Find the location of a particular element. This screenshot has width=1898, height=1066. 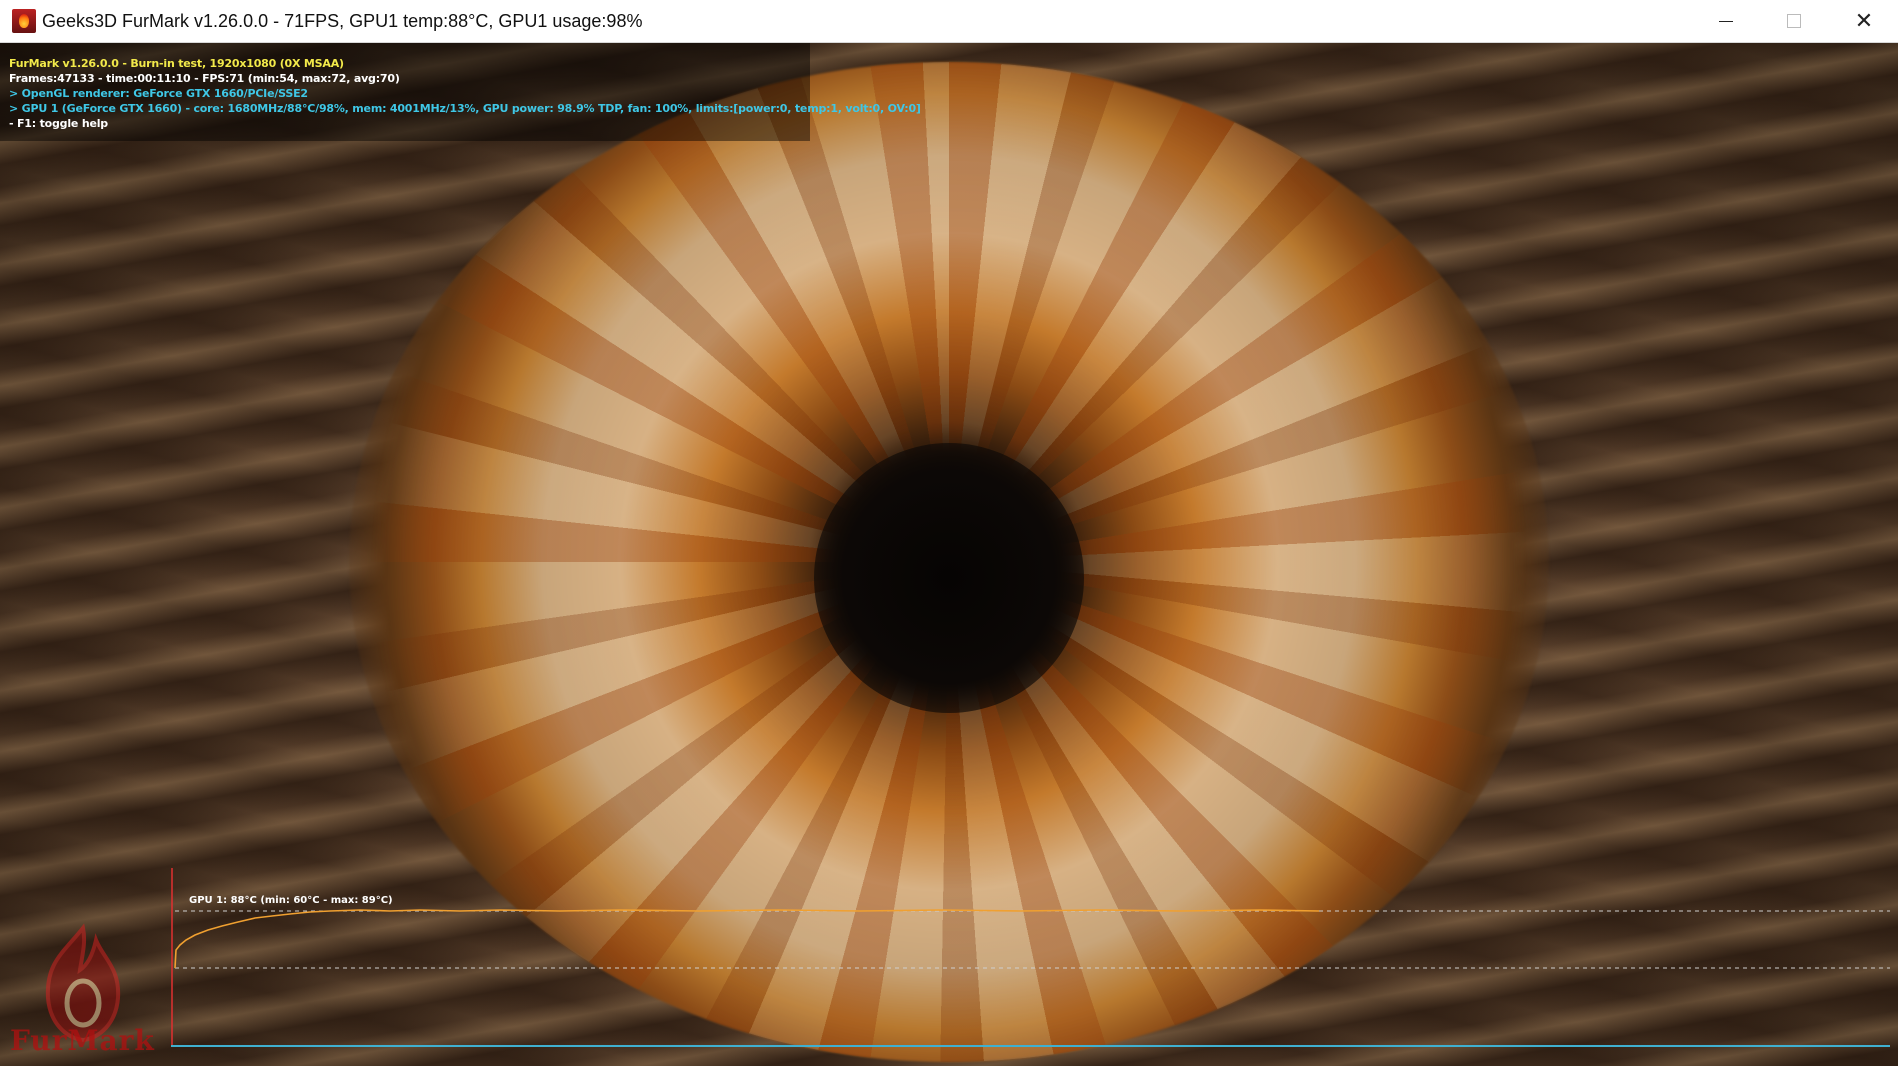

minimize-button is located at coordinates (1726, 21).